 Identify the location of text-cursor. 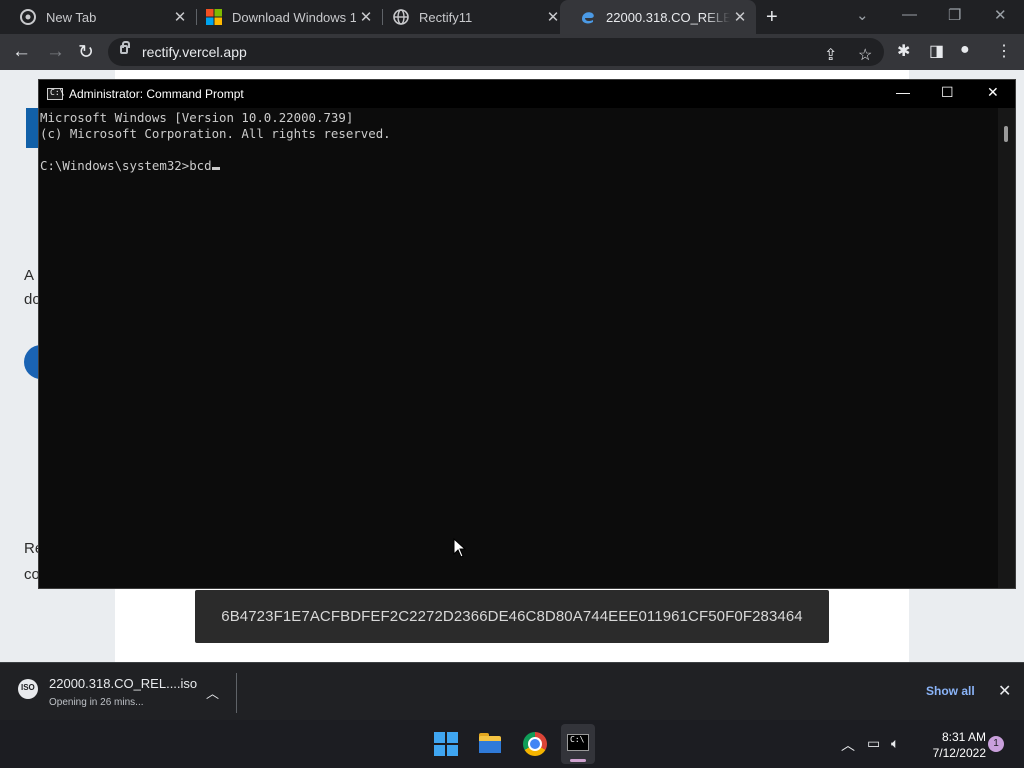
(215, 168).